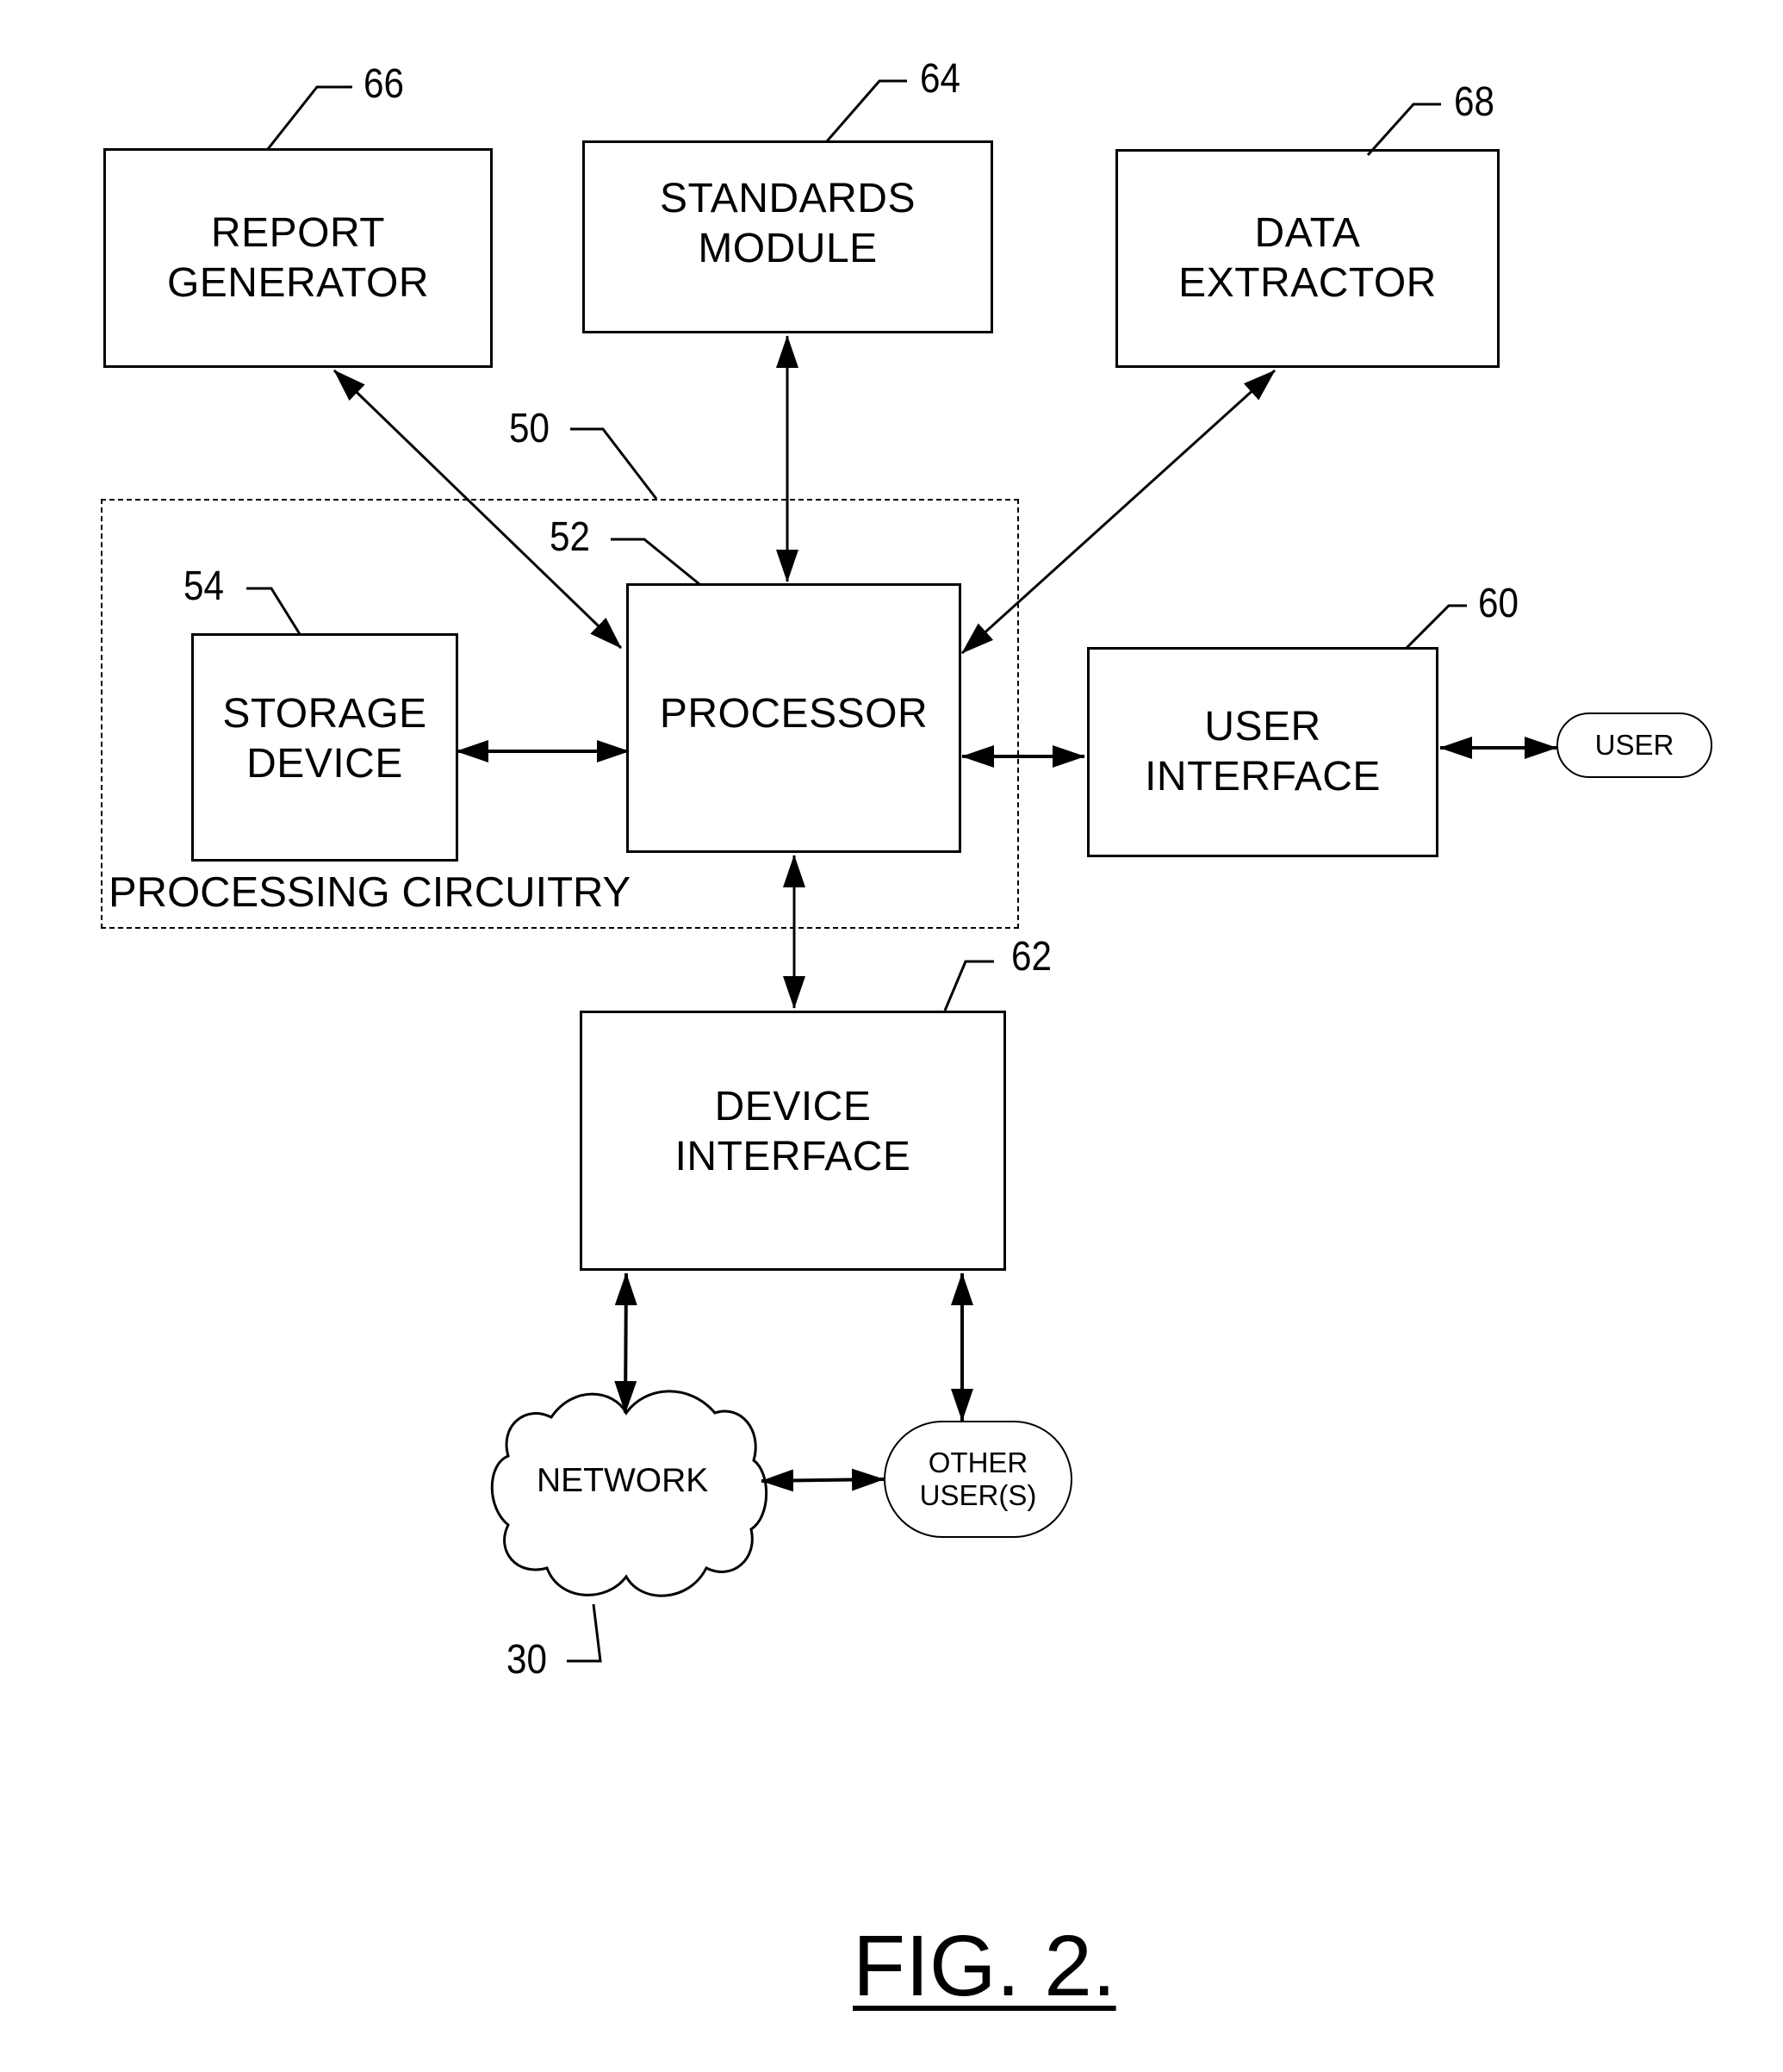  I want to click on storage-device-label: STORAGE DEVICE, so click(324, 739).